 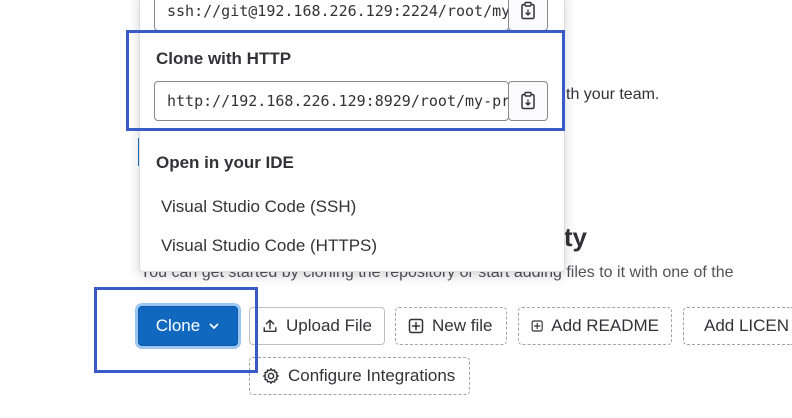 I want to click on gear-icon, so click(x=271, y=376).